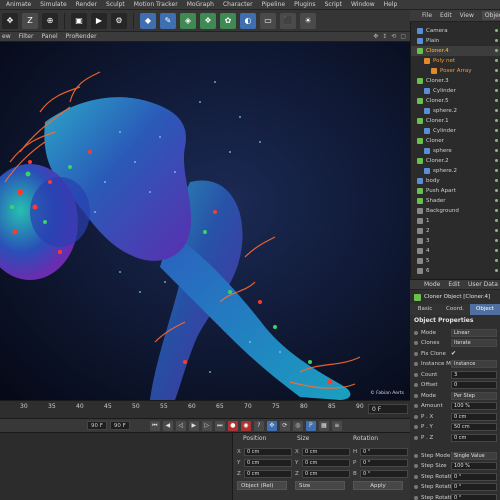 This screenshot has width=500, height=500. Describe the element at coordinates (262, 485) in the screenshot. I see `coords-mode-dropdown: Object (Rel)` at that location.